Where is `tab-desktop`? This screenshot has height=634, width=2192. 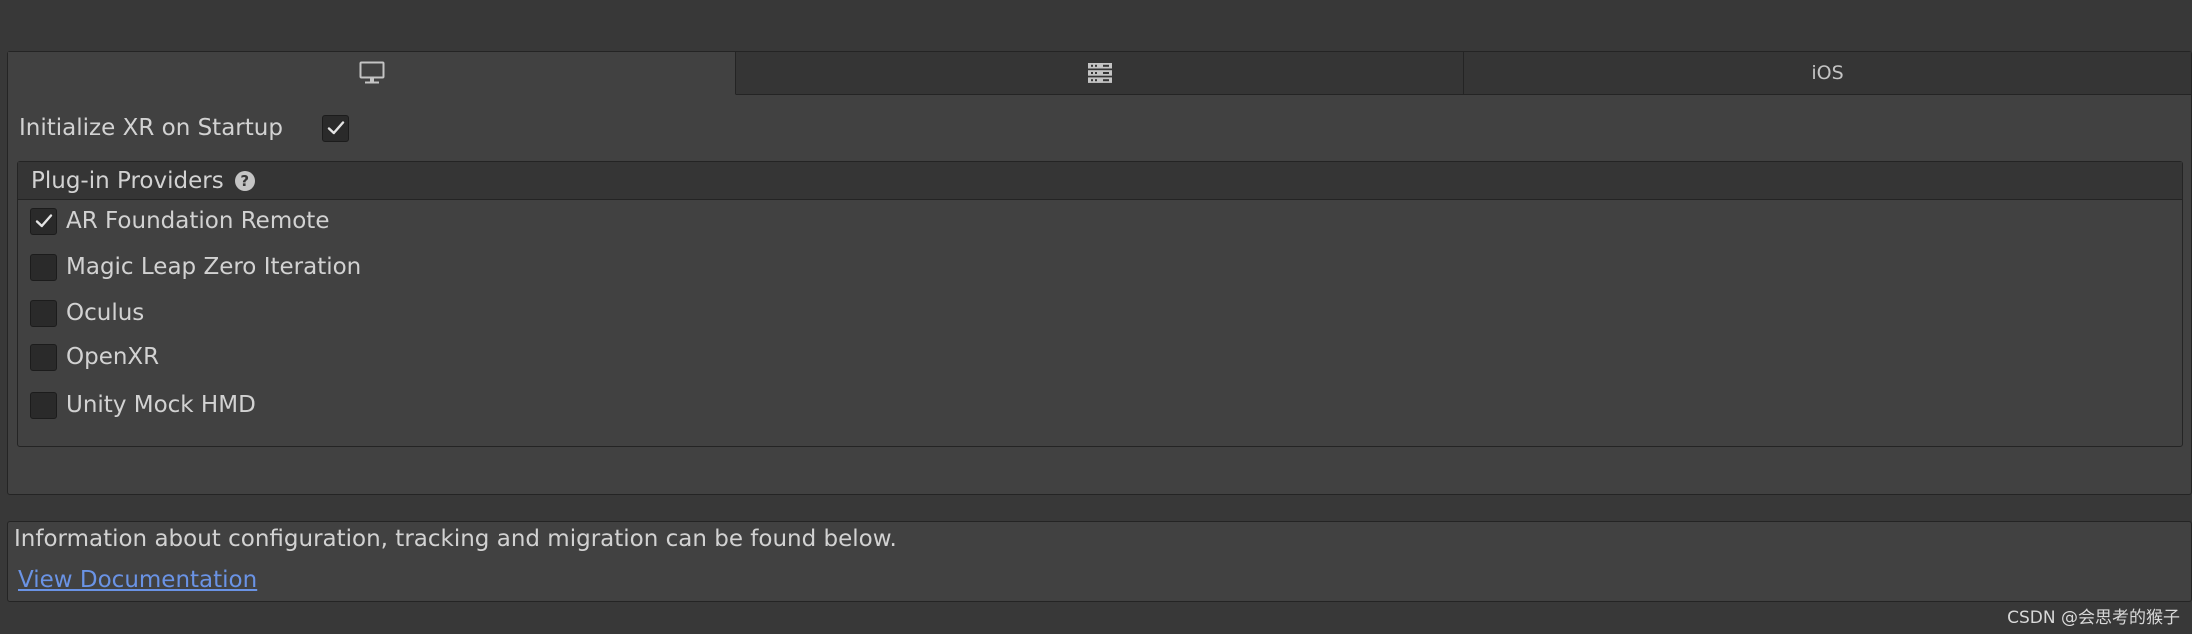 tab-desktop is located at coordinates (372, 73).